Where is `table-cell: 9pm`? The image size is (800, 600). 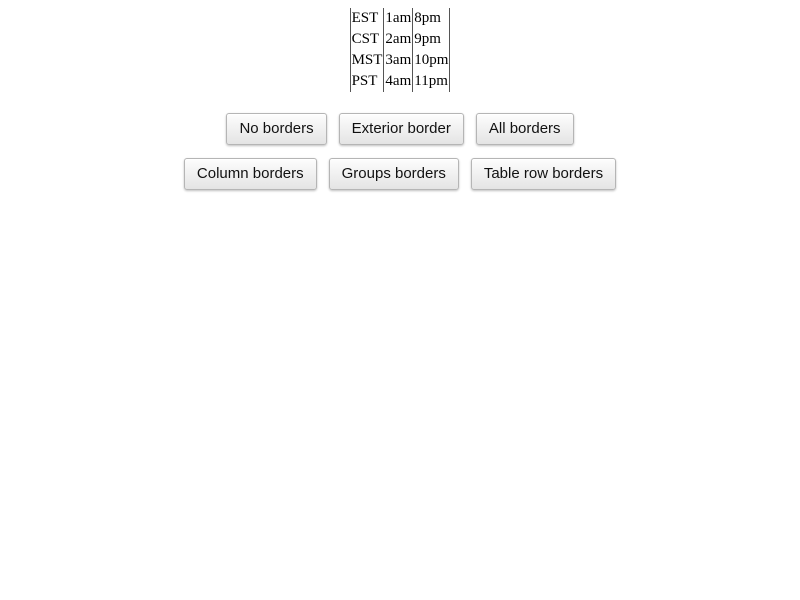 table-cell: 9pm is located at coordinates (431, 39).